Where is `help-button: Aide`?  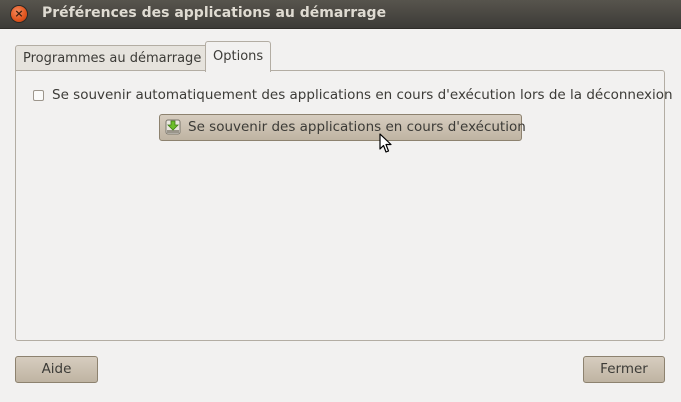 help-button: Aide is located at coordinates (56, 369).